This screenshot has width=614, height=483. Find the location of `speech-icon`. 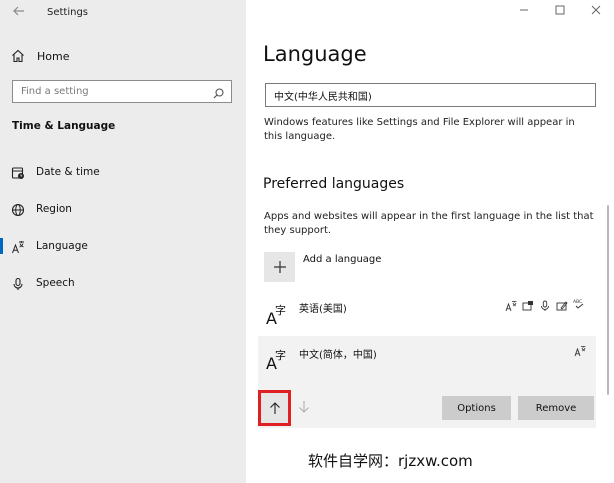

speech-icon is located at coordinates (528, 304).